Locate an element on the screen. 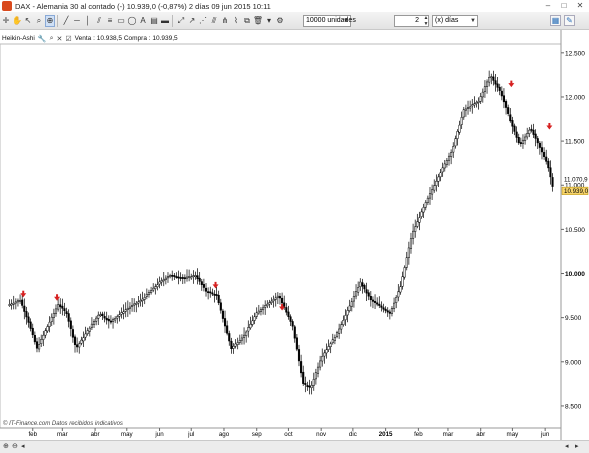 This screenshot has width=589, height=453. x-tick-label: feb is located at coordinates (32, 434).